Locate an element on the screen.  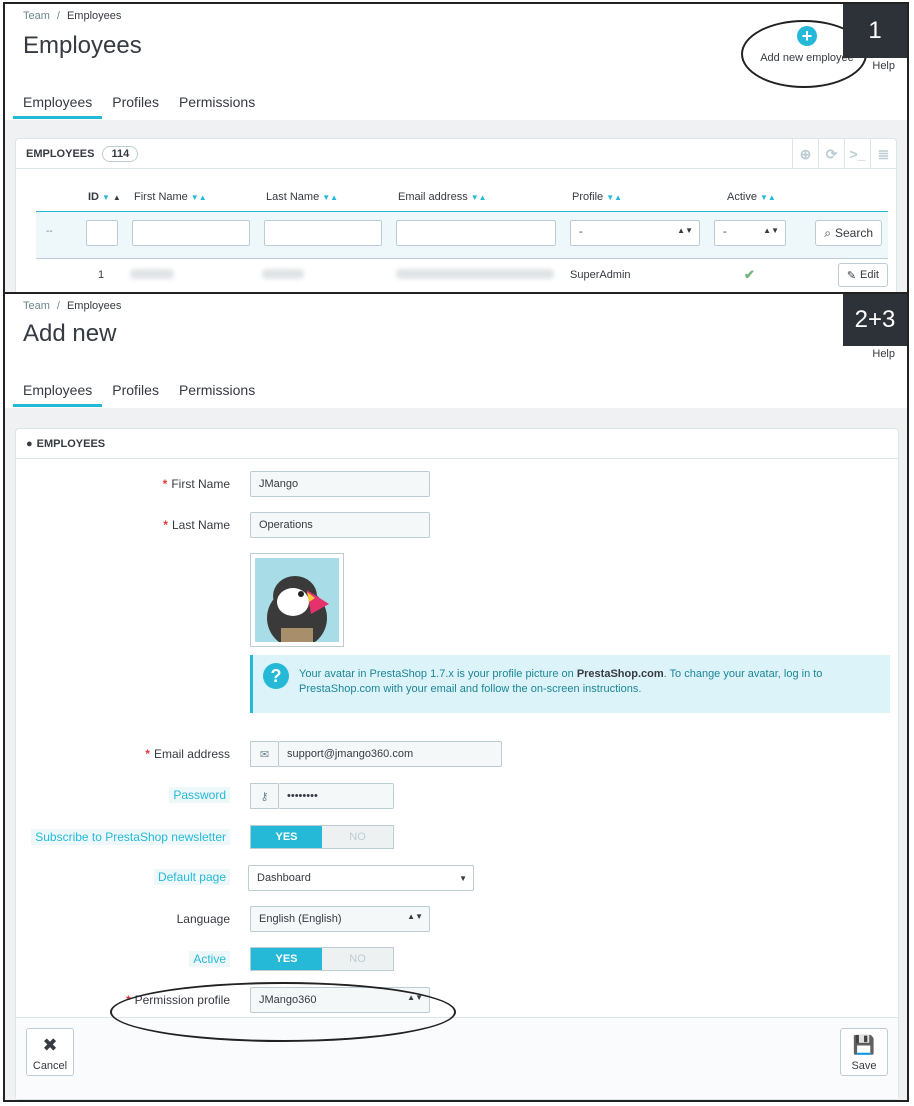
newsletter-toggle: YES NO is located at coordinates (322, 837).